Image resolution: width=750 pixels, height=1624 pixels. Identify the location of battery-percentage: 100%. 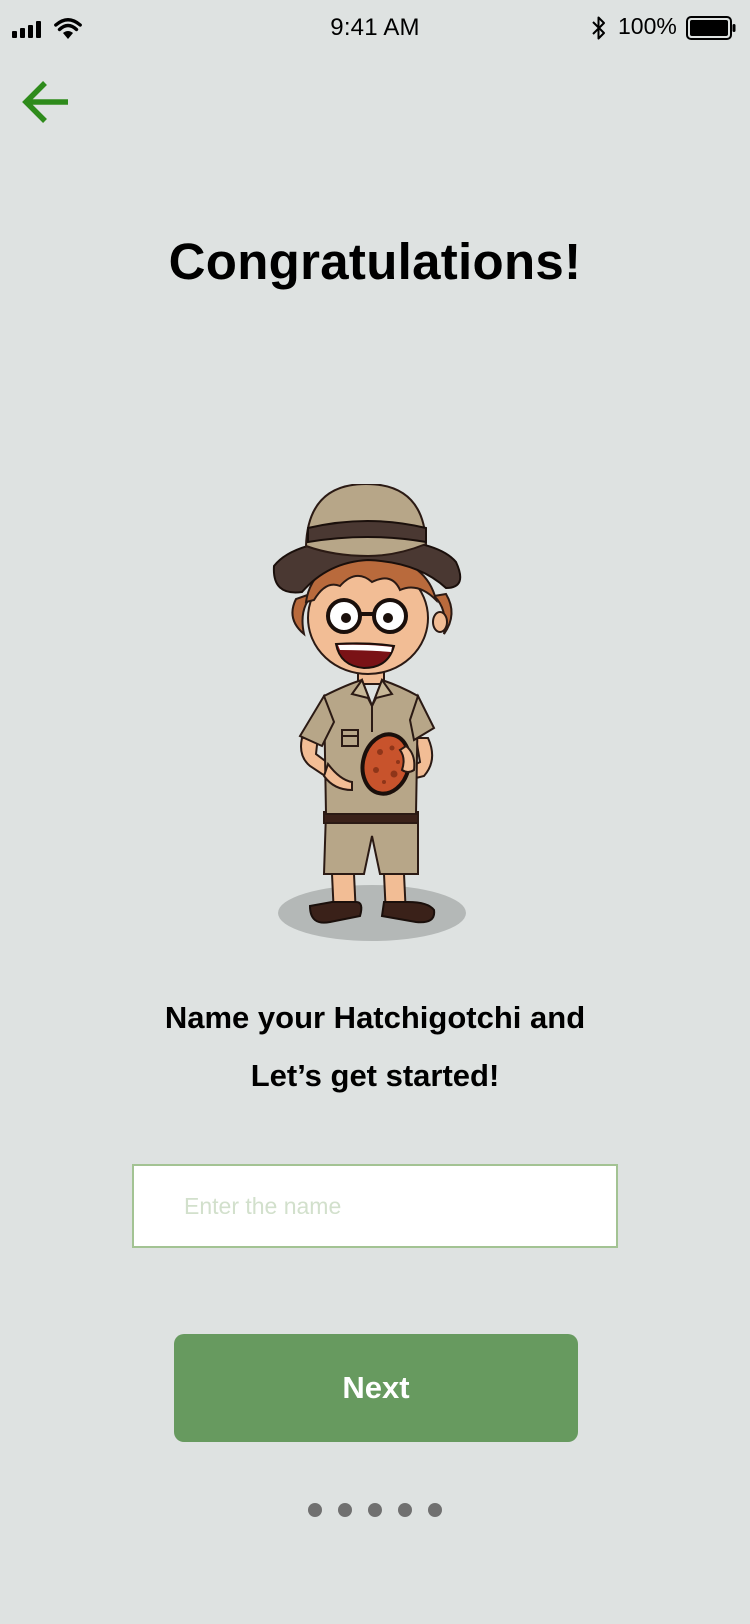
(647, 26).